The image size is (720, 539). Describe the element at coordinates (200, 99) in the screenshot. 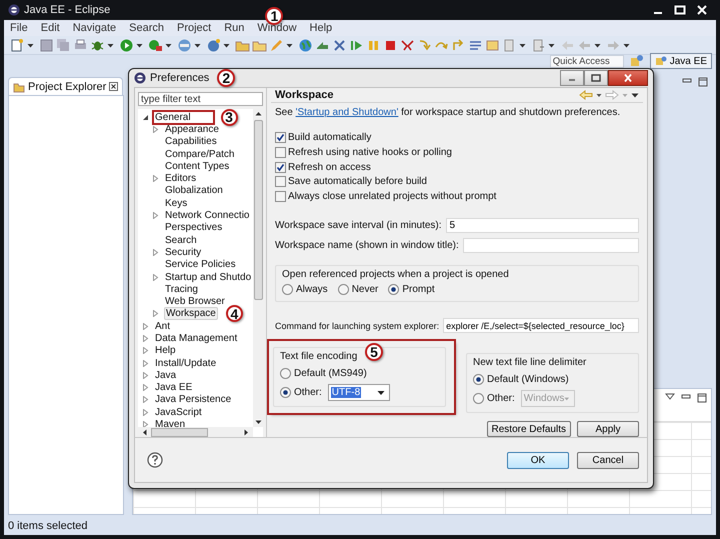

I see `filter-field: type filter text` at that location.